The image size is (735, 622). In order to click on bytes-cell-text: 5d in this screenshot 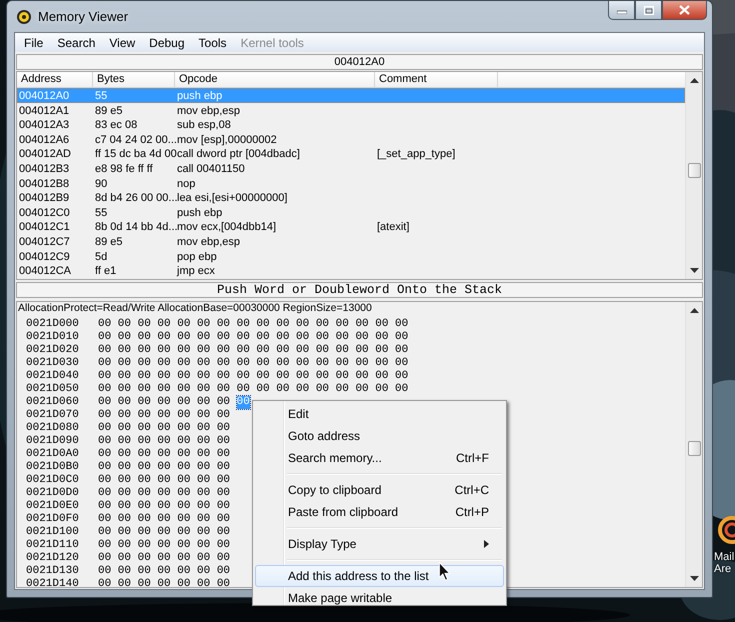, I will do `click(101, 256)`.